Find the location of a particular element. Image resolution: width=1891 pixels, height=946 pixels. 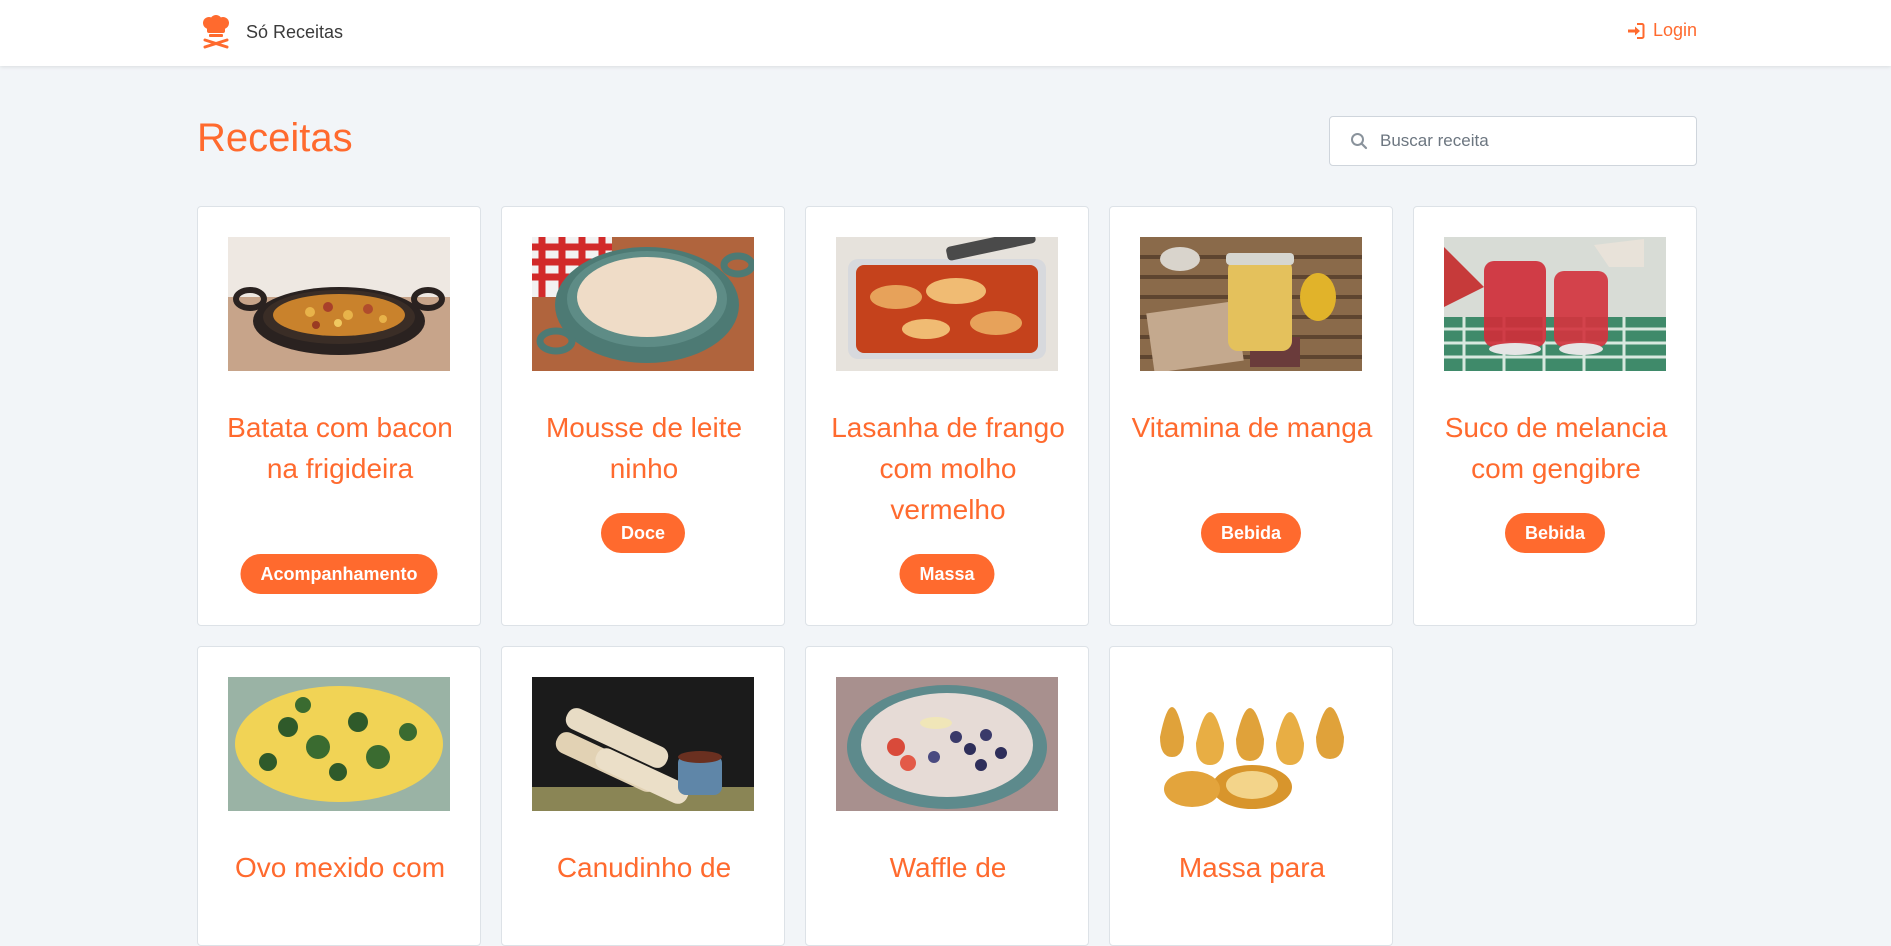

recipe-card: Canudinho de is located at coordinates (643, 796).